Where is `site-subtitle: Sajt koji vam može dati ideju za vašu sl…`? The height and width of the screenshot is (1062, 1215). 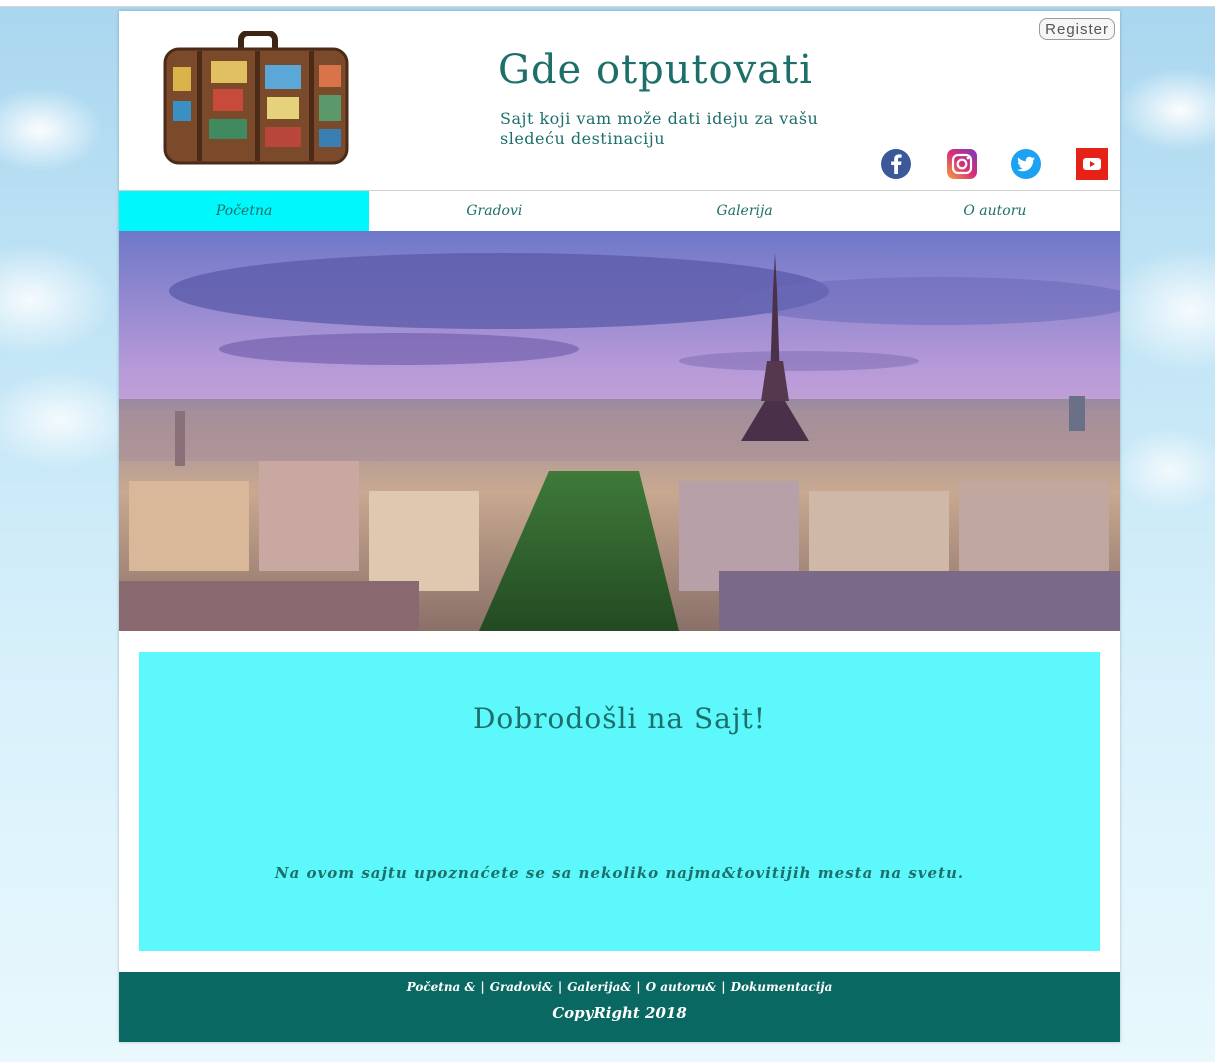 site-subtitle: Sajt koji vam može dati ideju za vašu sl… is located at coordinates (659, 128).